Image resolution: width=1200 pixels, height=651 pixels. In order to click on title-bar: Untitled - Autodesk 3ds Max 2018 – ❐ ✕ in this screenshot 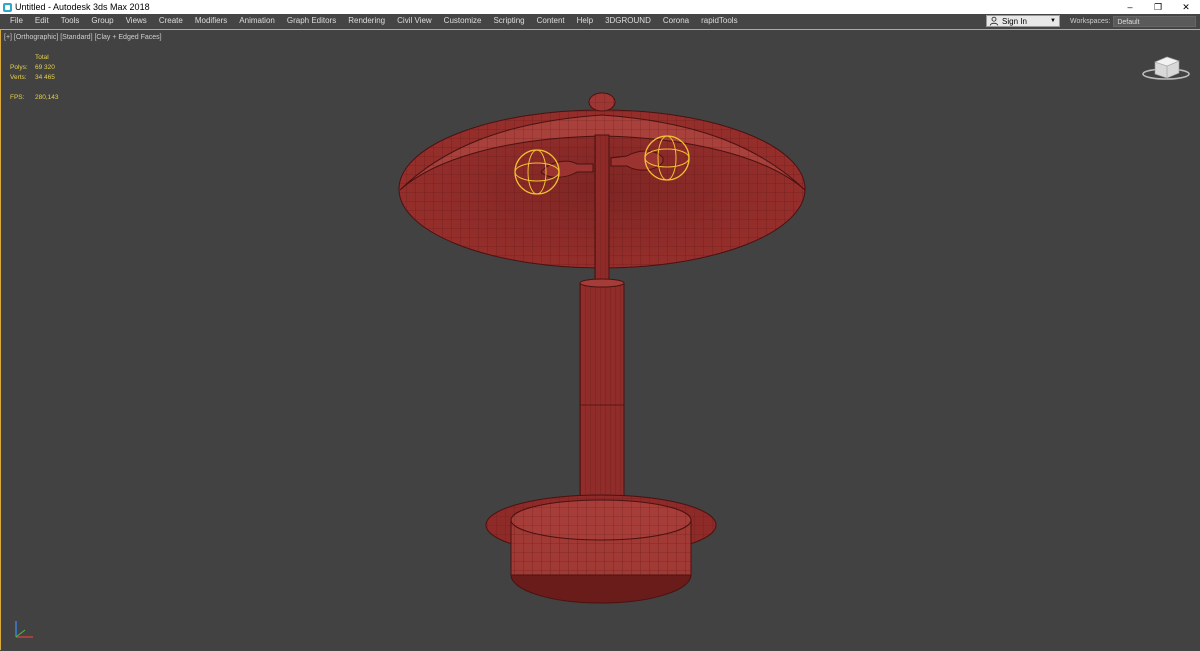, I will do `click(600, 7)`.